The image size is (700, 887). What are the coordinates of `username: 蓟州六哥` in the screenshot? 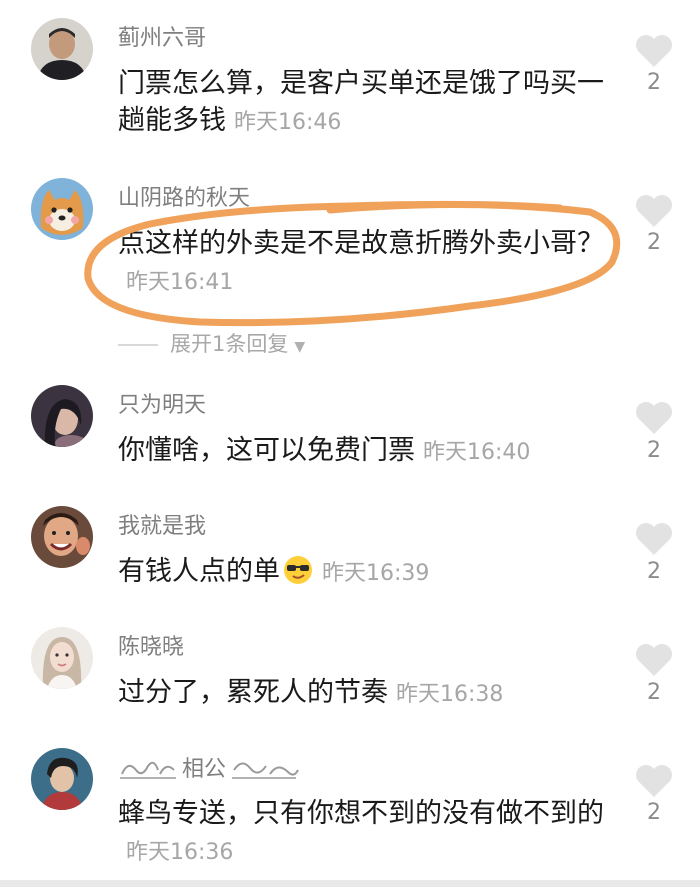 It's located at (162, 39).